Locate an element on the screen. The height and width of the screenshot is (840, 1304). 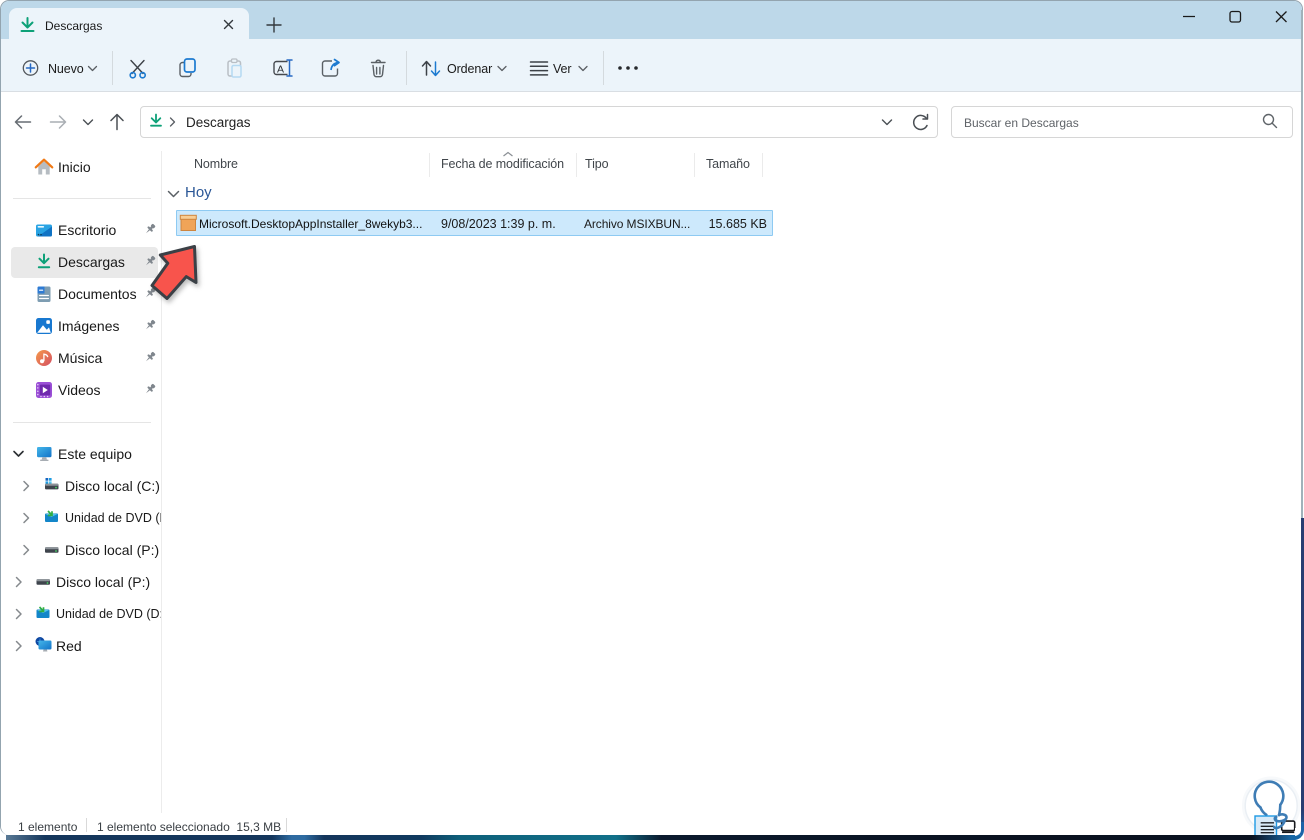
svg-text: A is located at coordinates (280, 70).